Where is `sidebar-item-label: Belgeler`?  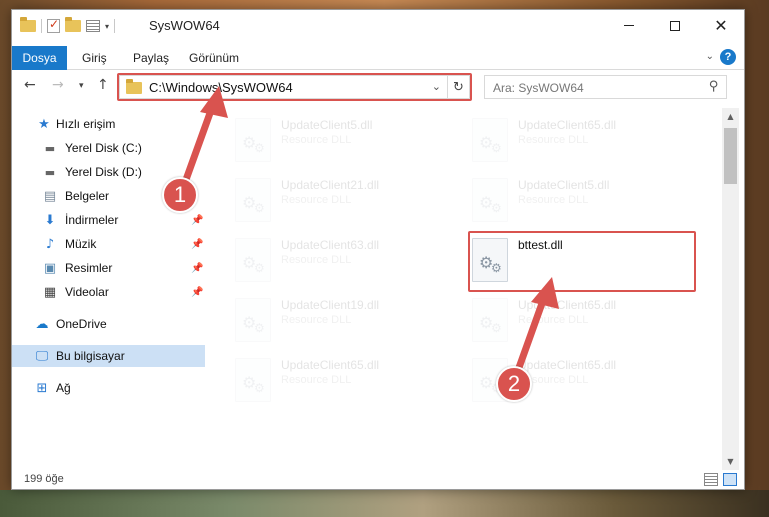 sidebar-item-label: Belgeler is located at coordinates (87, 196).